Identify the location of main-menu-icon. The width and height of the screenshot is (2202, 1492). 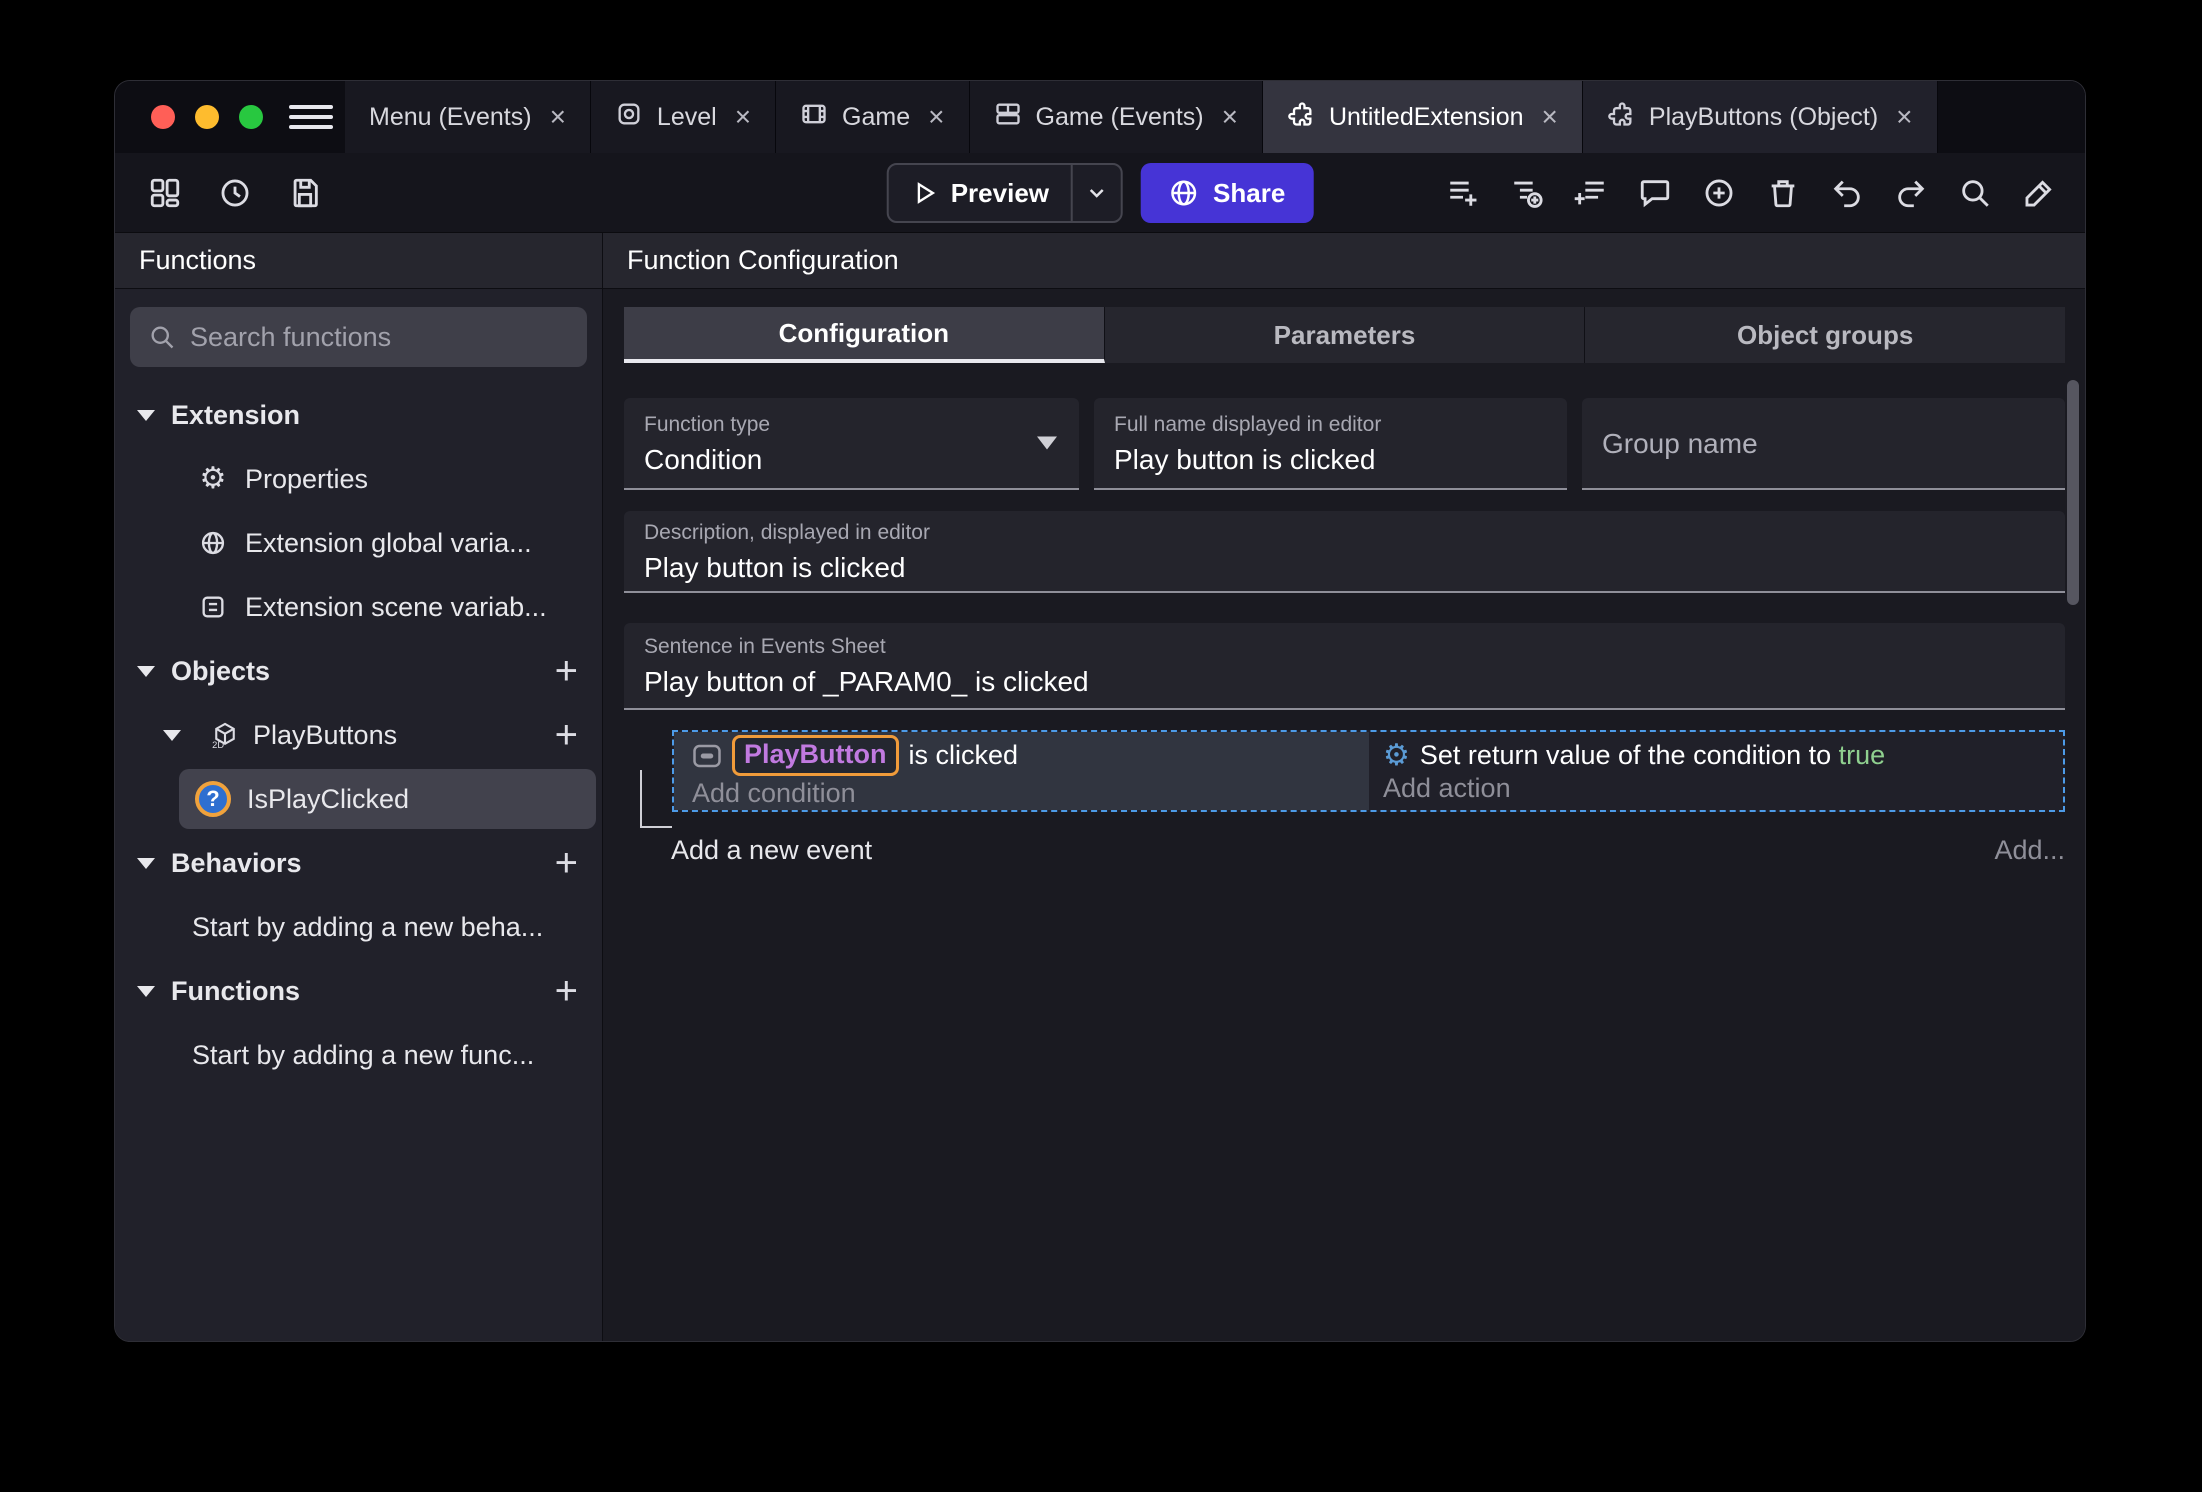
(311, 117).